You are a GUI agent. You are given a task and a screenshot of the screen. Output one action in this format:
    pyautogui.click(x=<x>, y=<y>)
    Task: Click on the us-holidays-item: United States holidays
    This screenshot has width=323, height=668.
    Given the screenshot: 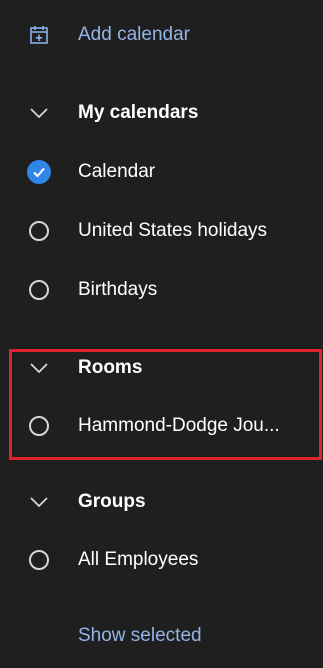 What is the action you would take?
    pyautogui.click(x=161, y=231)
    